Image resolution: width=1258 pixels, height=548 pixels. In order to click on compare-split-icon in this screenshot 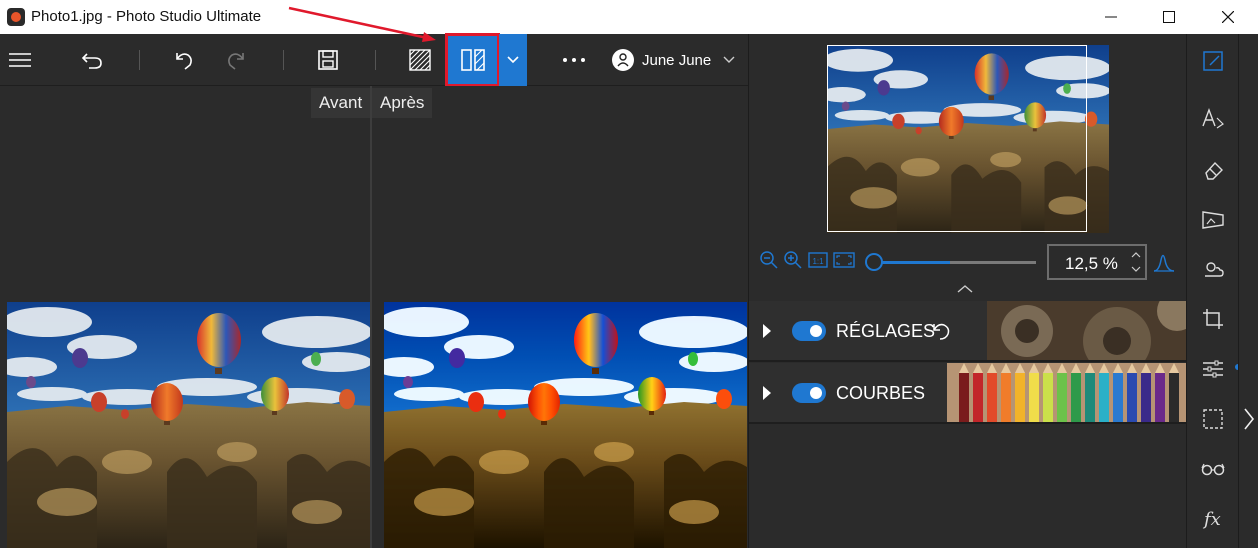, I will do `click(472, 60)`.